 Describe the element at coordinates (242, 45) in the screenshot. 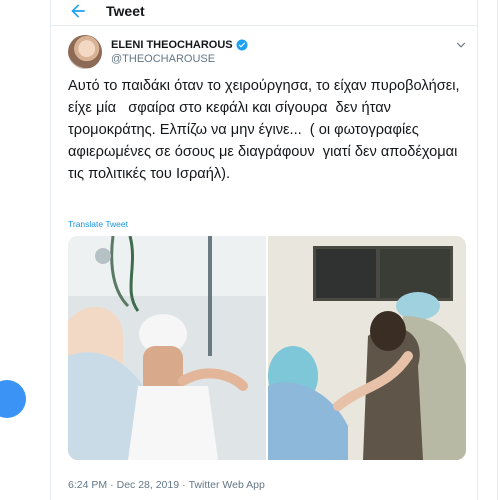

I see `verified-badge-icon` at that location.